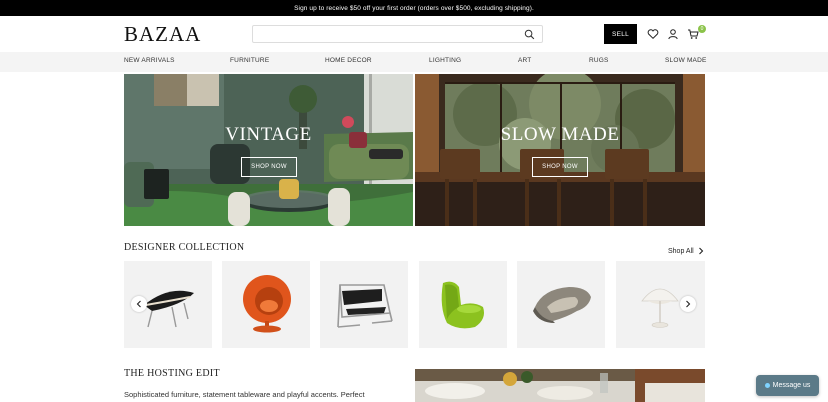  What do you see at coordinates (767, 385) in the screenshot?
I see `chat-icon` at bounding box center [767, 385].